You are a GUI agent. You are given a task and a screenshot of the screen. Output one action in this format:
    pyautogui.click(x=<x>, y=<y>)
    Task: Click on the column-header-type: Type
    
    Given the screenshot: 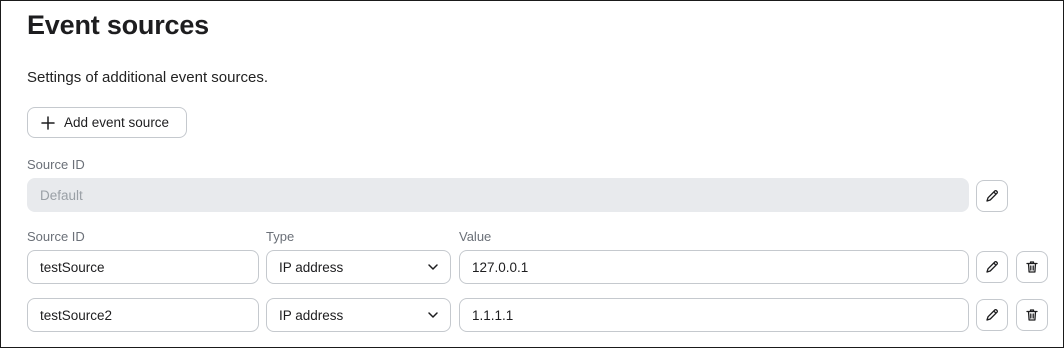 What is the action you would take?
    pyautogui.click(x=280, y=236)
    